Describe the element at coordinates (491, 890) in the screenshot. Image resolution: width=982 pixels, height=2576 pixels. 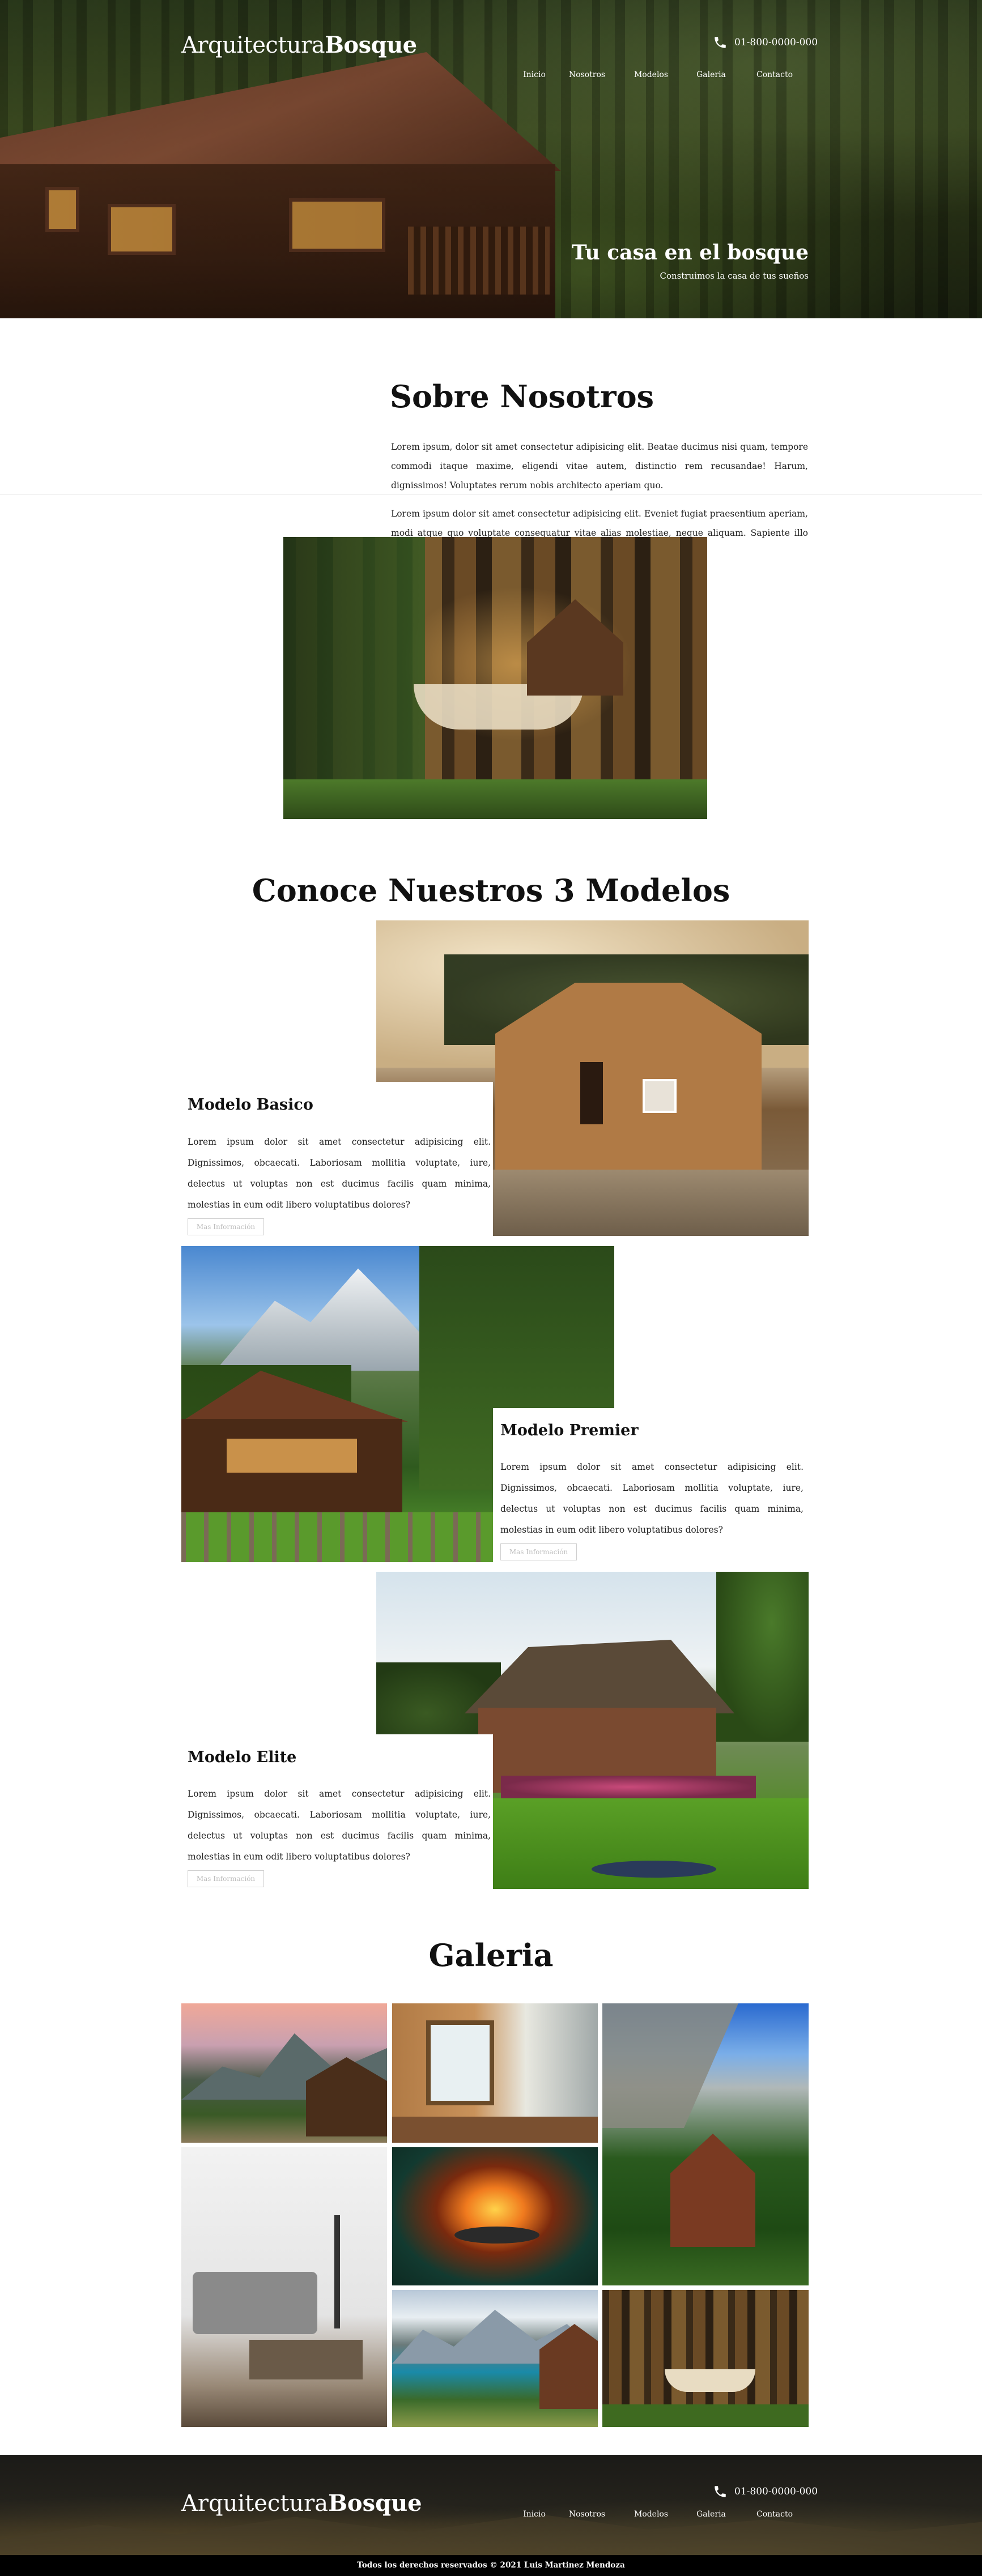
I see `models-title: Conoce Nuestros 3 Modelos` at that location.